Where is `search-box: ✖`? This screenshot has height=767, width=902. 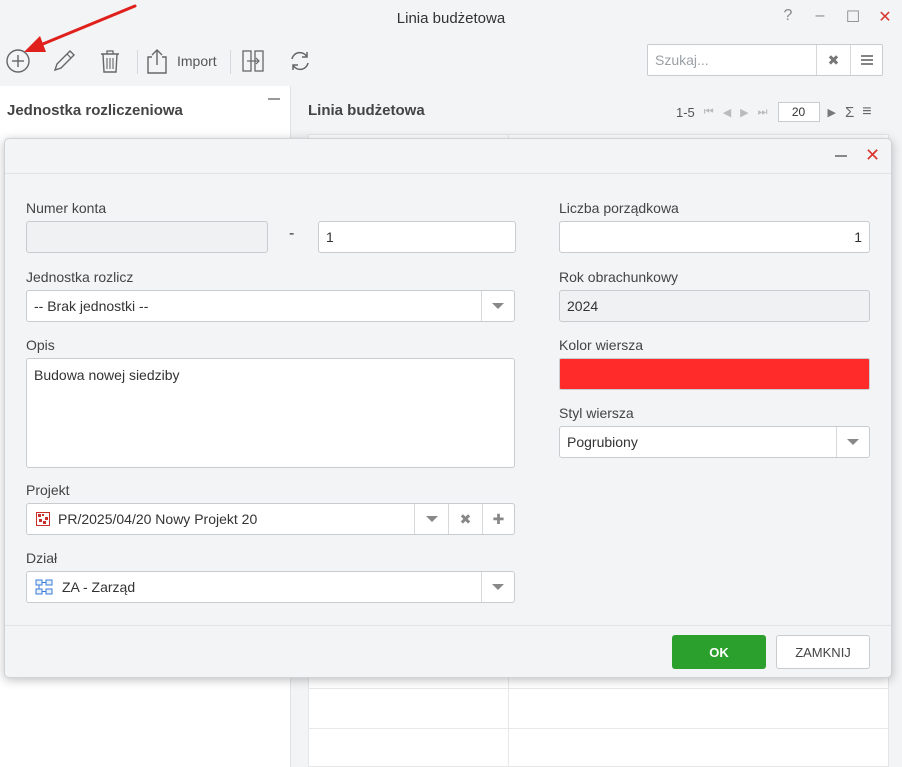
search-box: ✖ is located at coordinates (765, 60).